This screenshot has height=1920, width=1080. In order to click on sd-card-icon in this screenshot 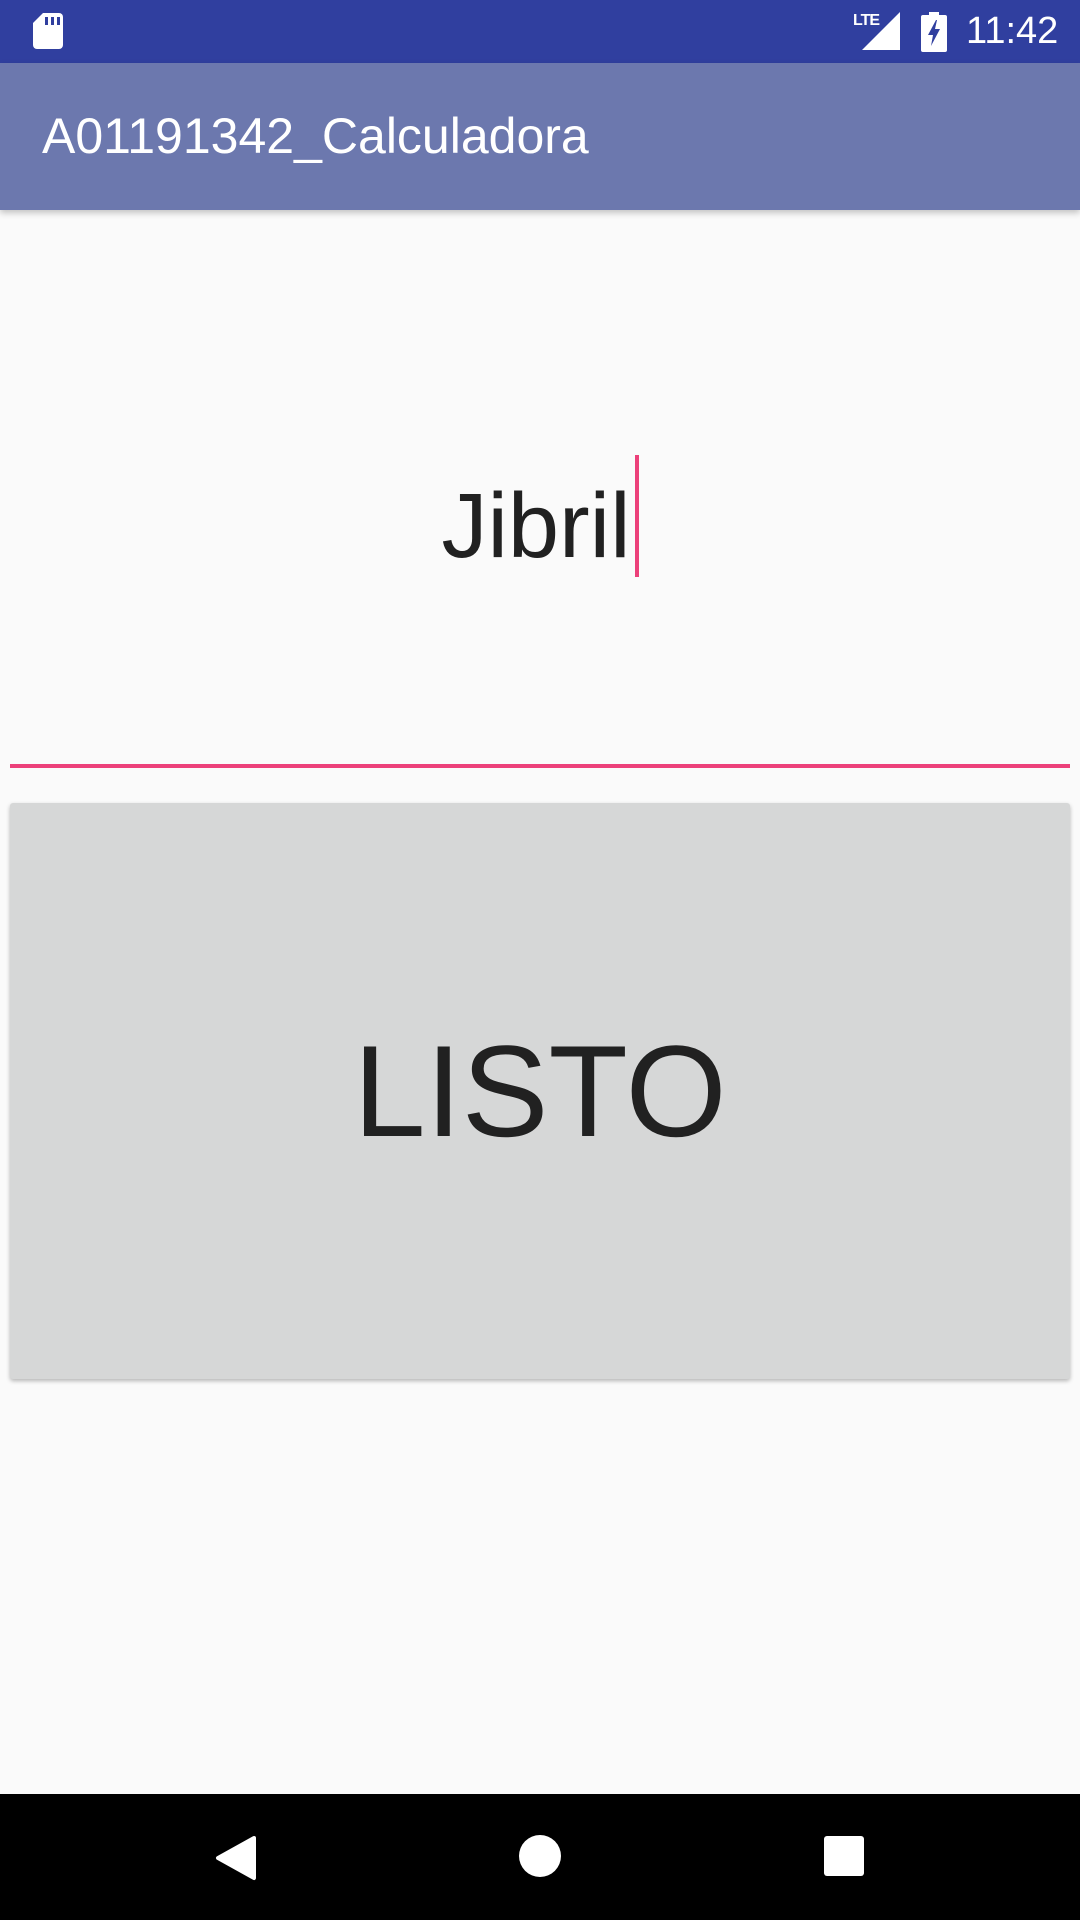, I will do `click(48, 31)`.